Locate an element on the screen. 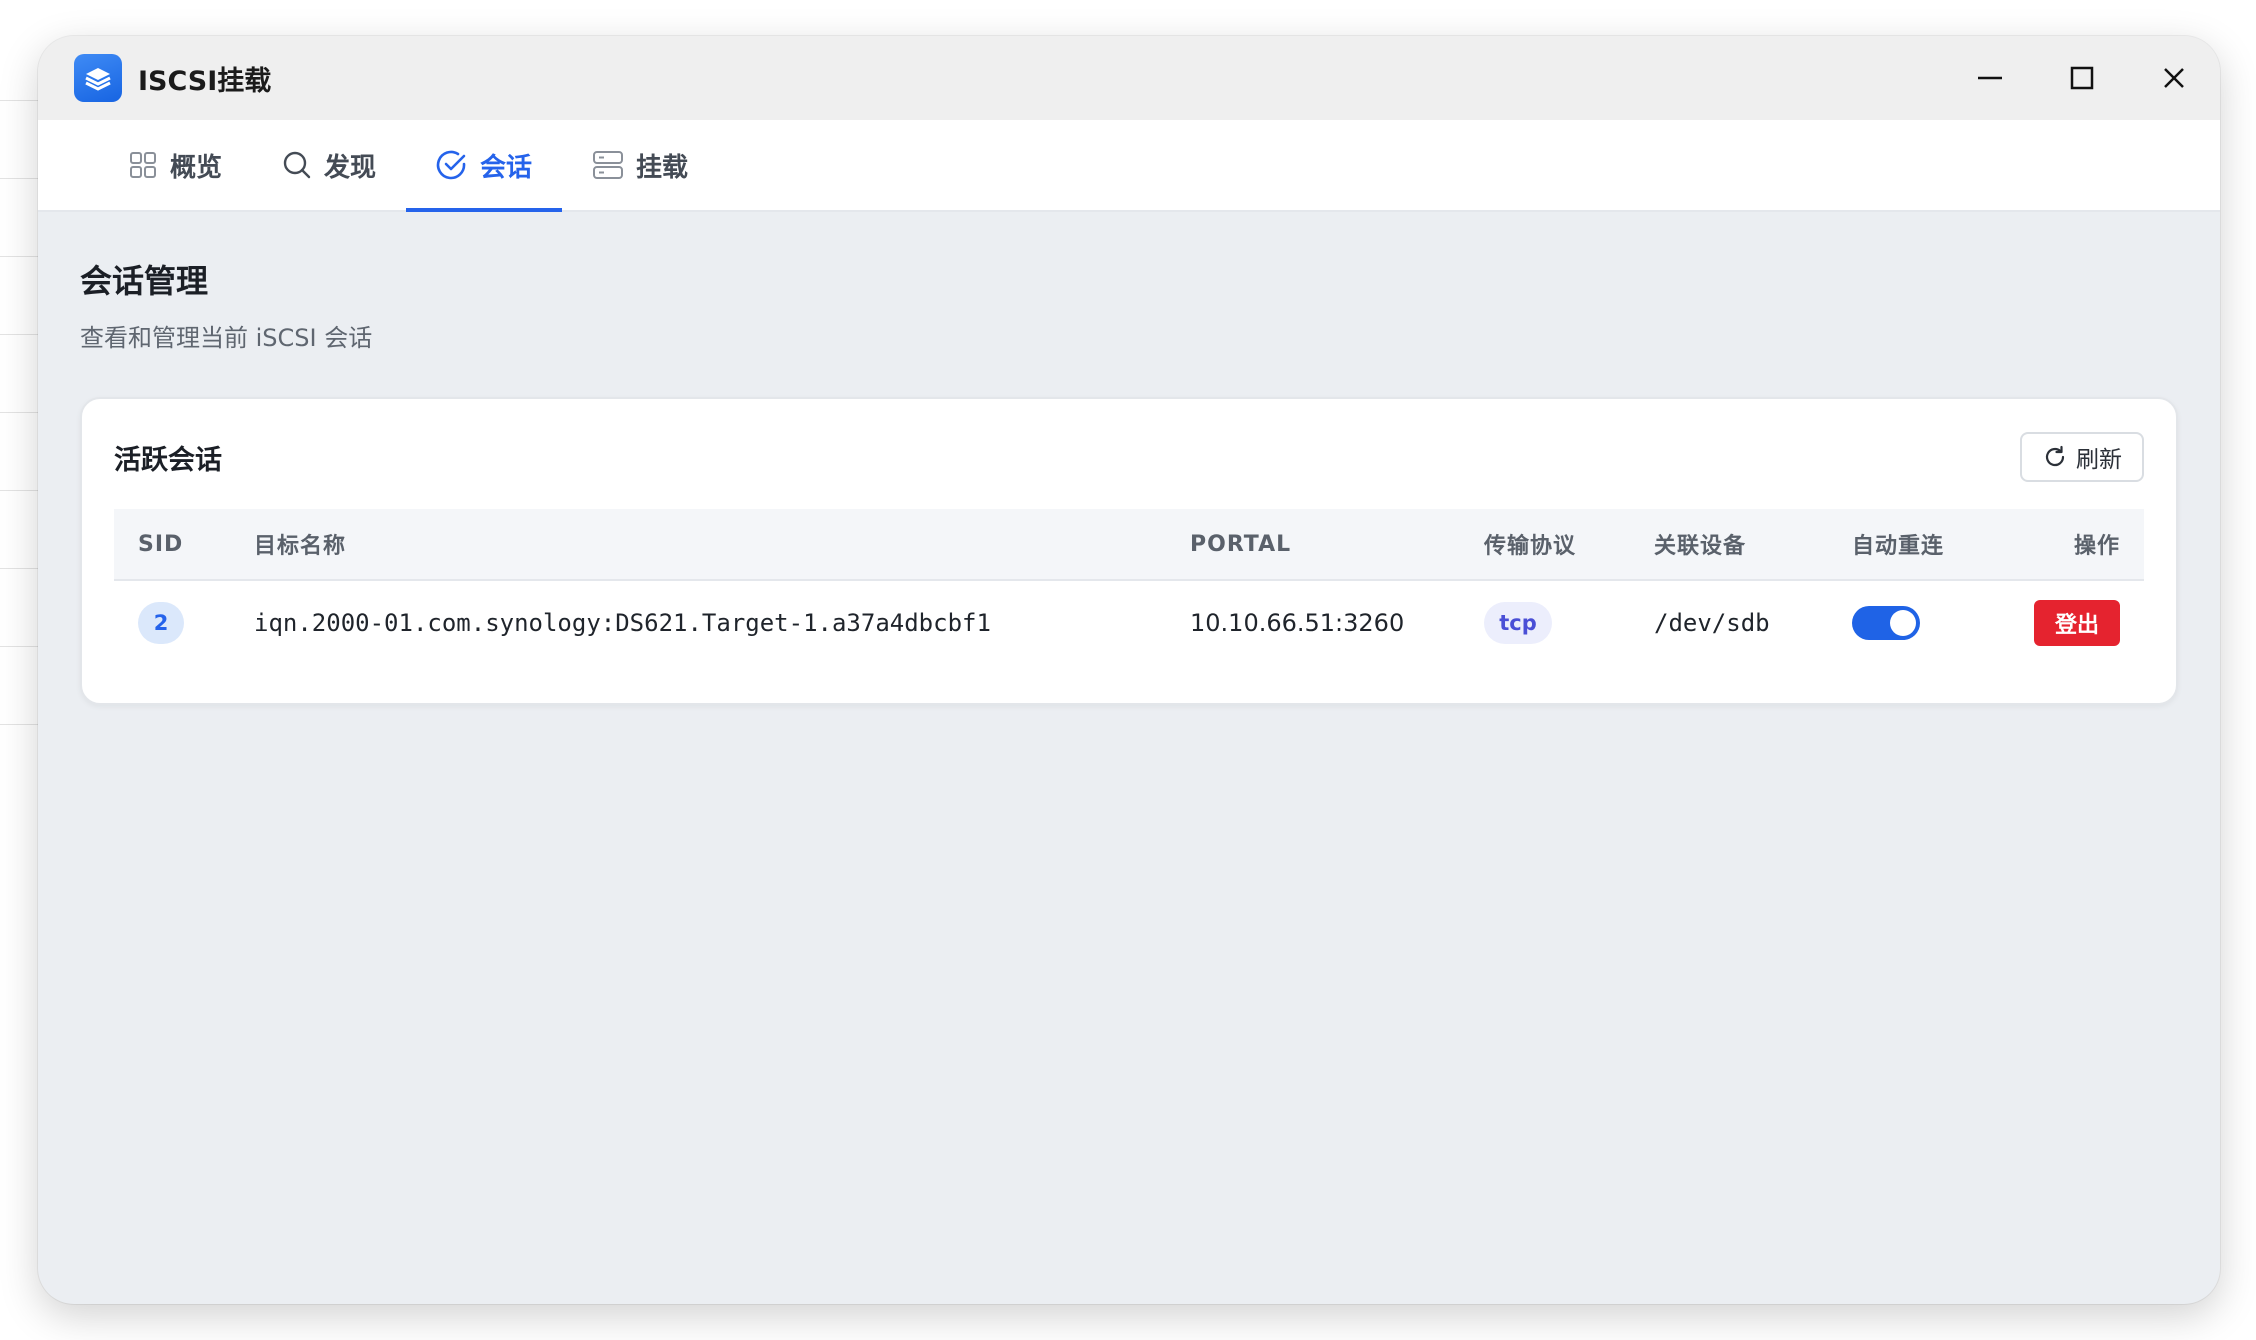  header-auto-reconnect: 自动重连 is located at coordinates (1937, 545).